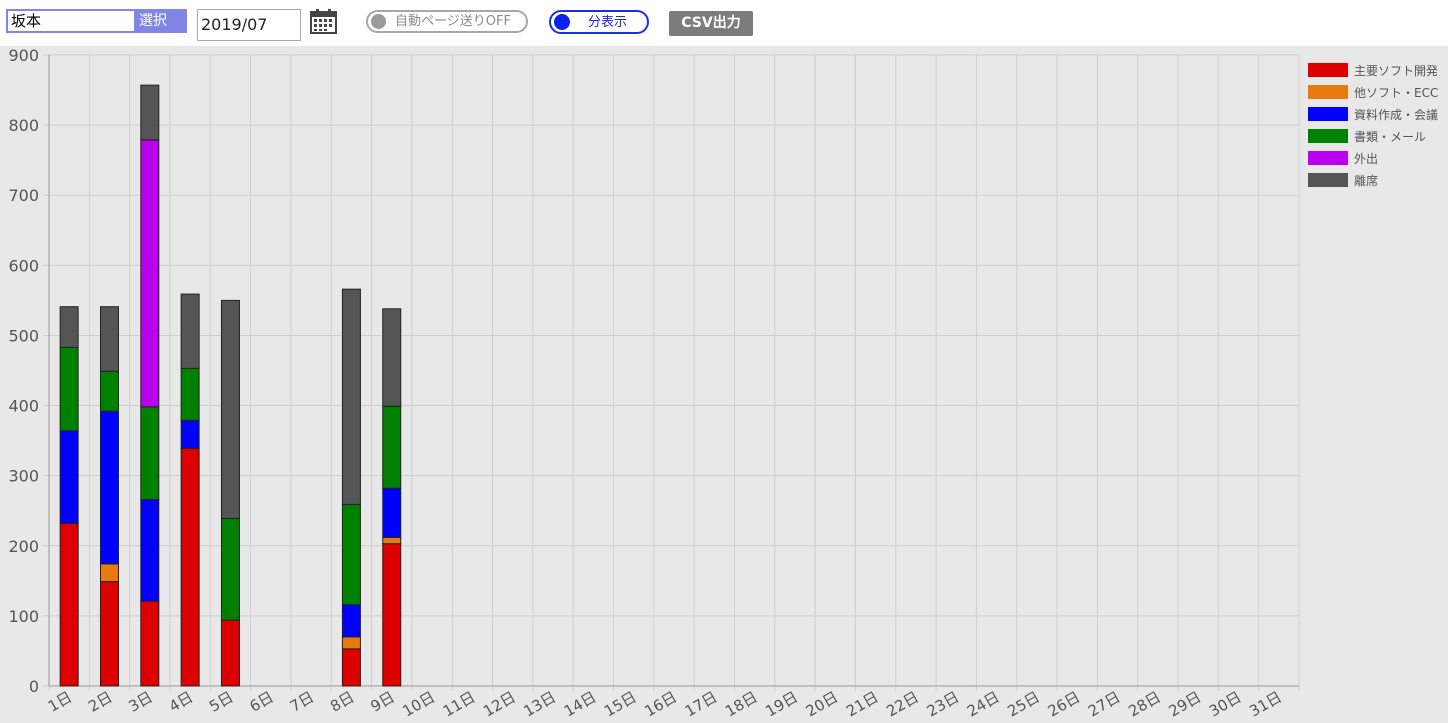  I want to click on minutes-toggle: 分表示, so click(599, 22).